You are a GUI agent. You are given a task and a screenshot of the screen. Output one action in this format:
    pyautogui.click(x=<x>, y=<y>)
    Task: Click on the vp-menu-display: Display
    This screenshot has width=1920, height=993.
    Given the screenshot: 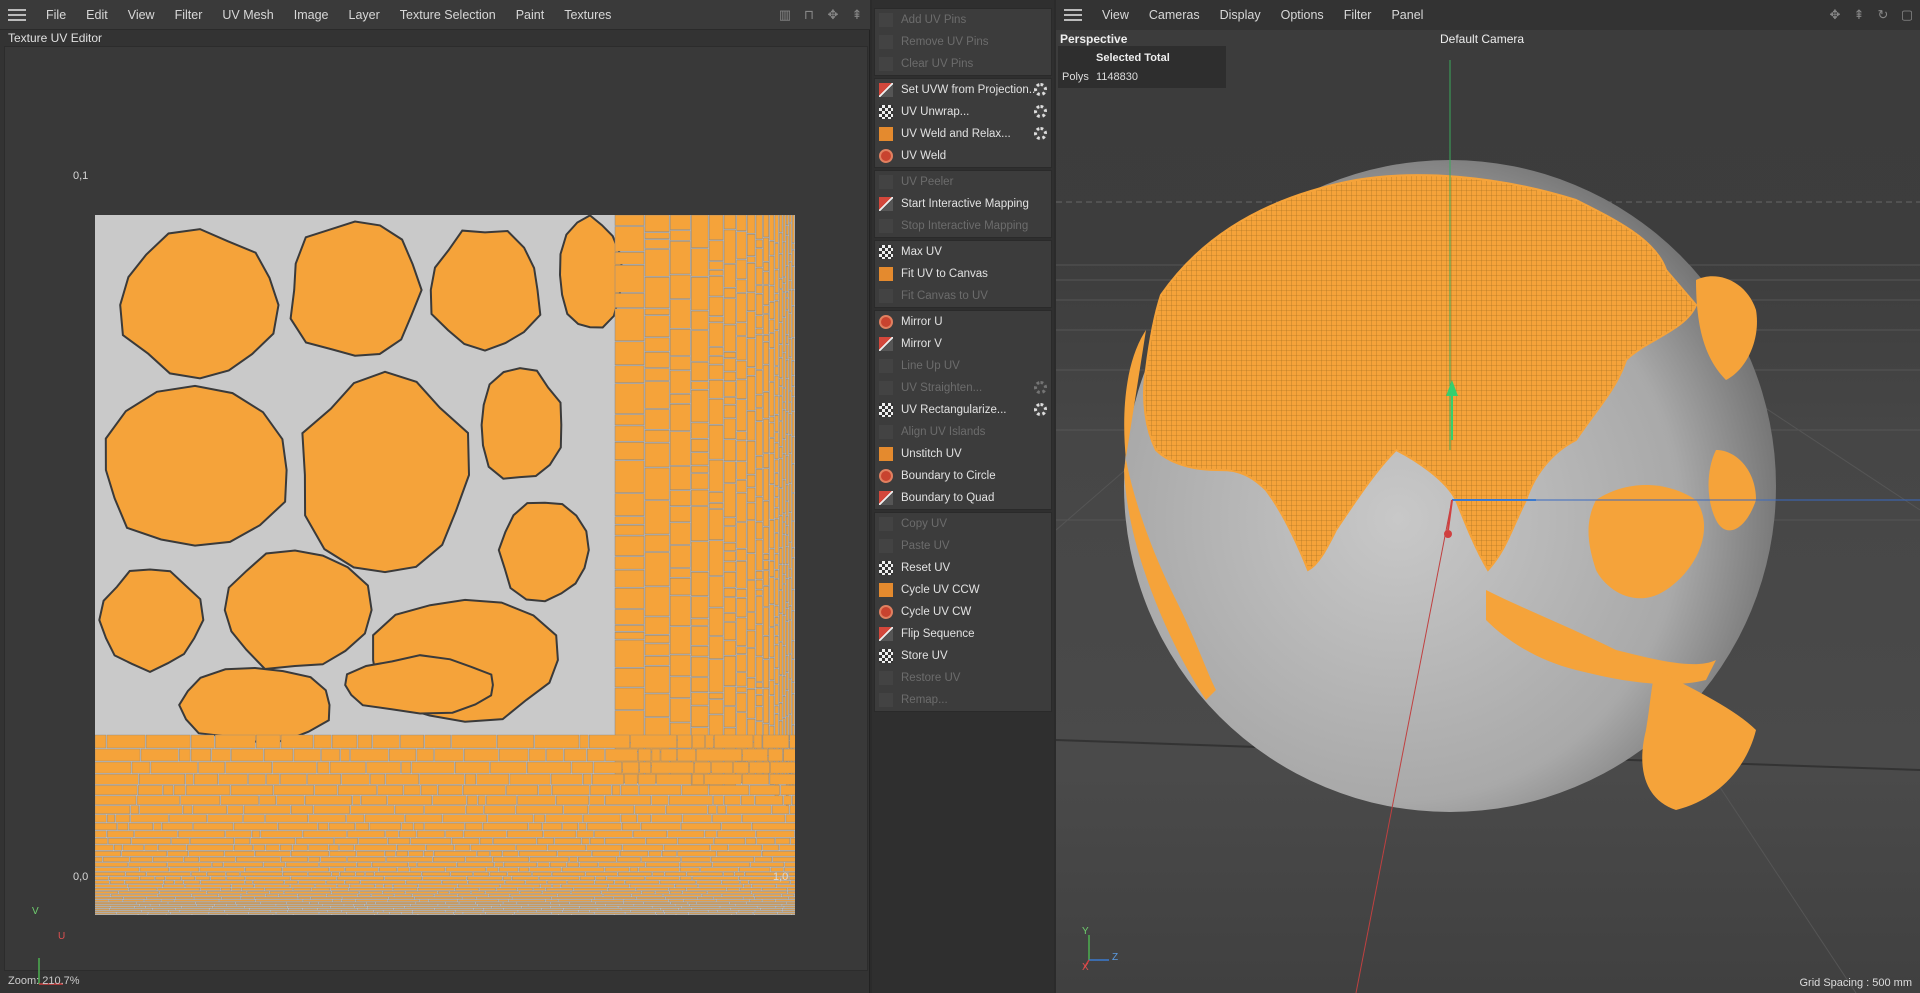 What is the action you would take?
    pyautogui.click(x=1240, y=15)
    